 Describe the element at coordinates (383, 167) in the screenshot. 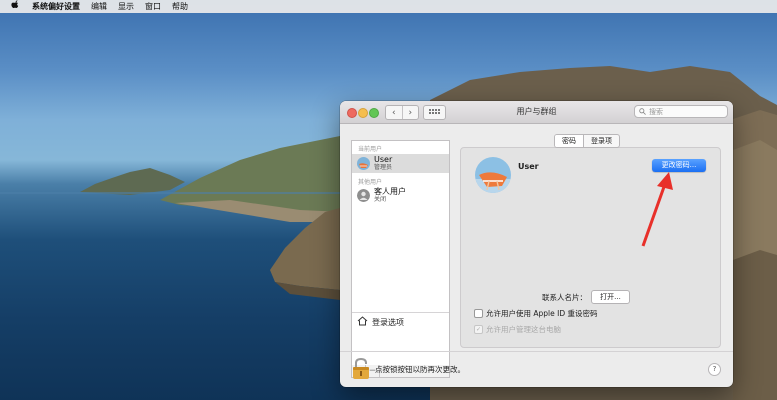

I see `sidebar-user-role: 管理员` at that location.